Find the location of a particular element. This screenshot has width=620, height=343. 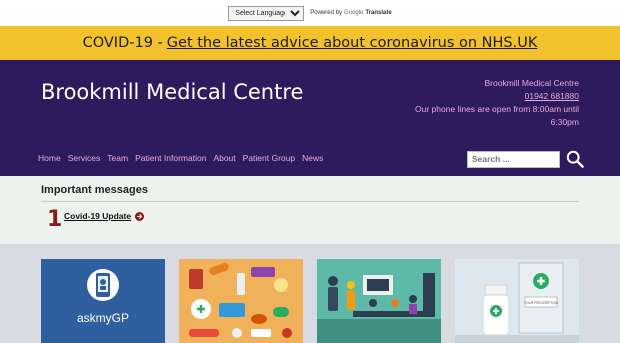

message-count: 1 is located at coordinates (55, 219).